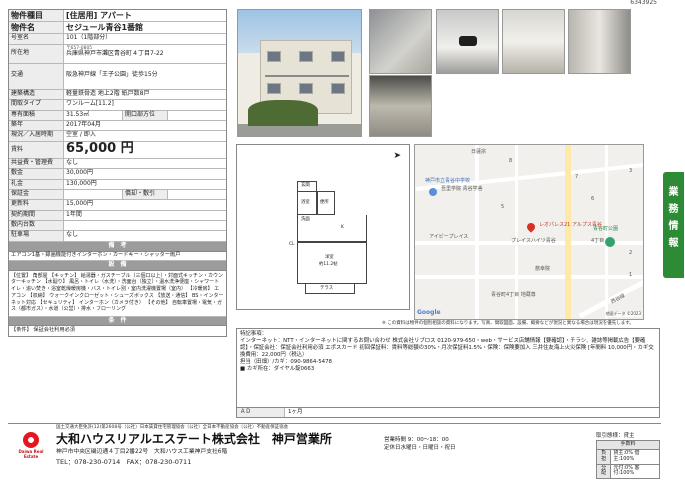  What do you see at coordinates (142, 452) in the screenshot?
I see `company-address: 神戸市中央区磯辺通４丁目2番22号 大和ハウス工業神戸支社6階` at bounding box center [142, 452].